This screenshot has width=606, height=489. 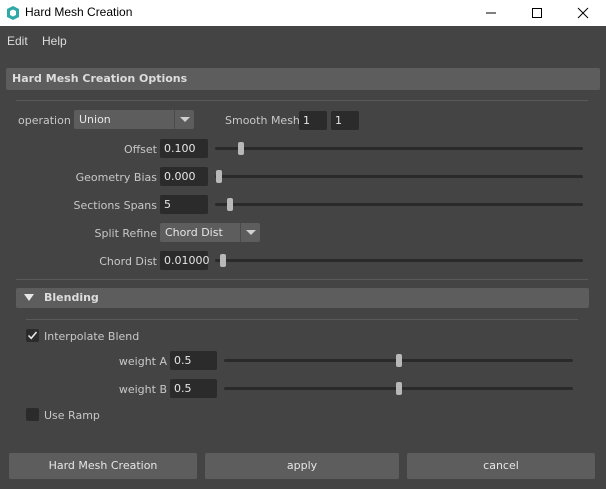 I want to click on split-refine-dropdown: Chord Dist, so click(x=210, y=232).